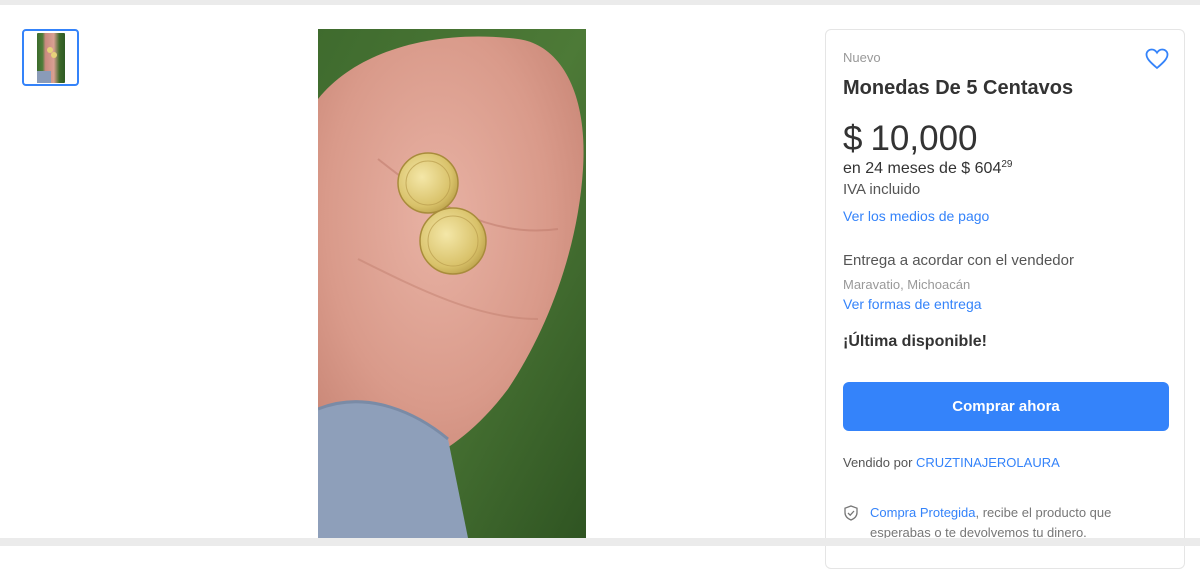 This screenshot has width=1200, height=569. I want to click on payment-methods-link: Ver los medios de pago, so click(916, 216).